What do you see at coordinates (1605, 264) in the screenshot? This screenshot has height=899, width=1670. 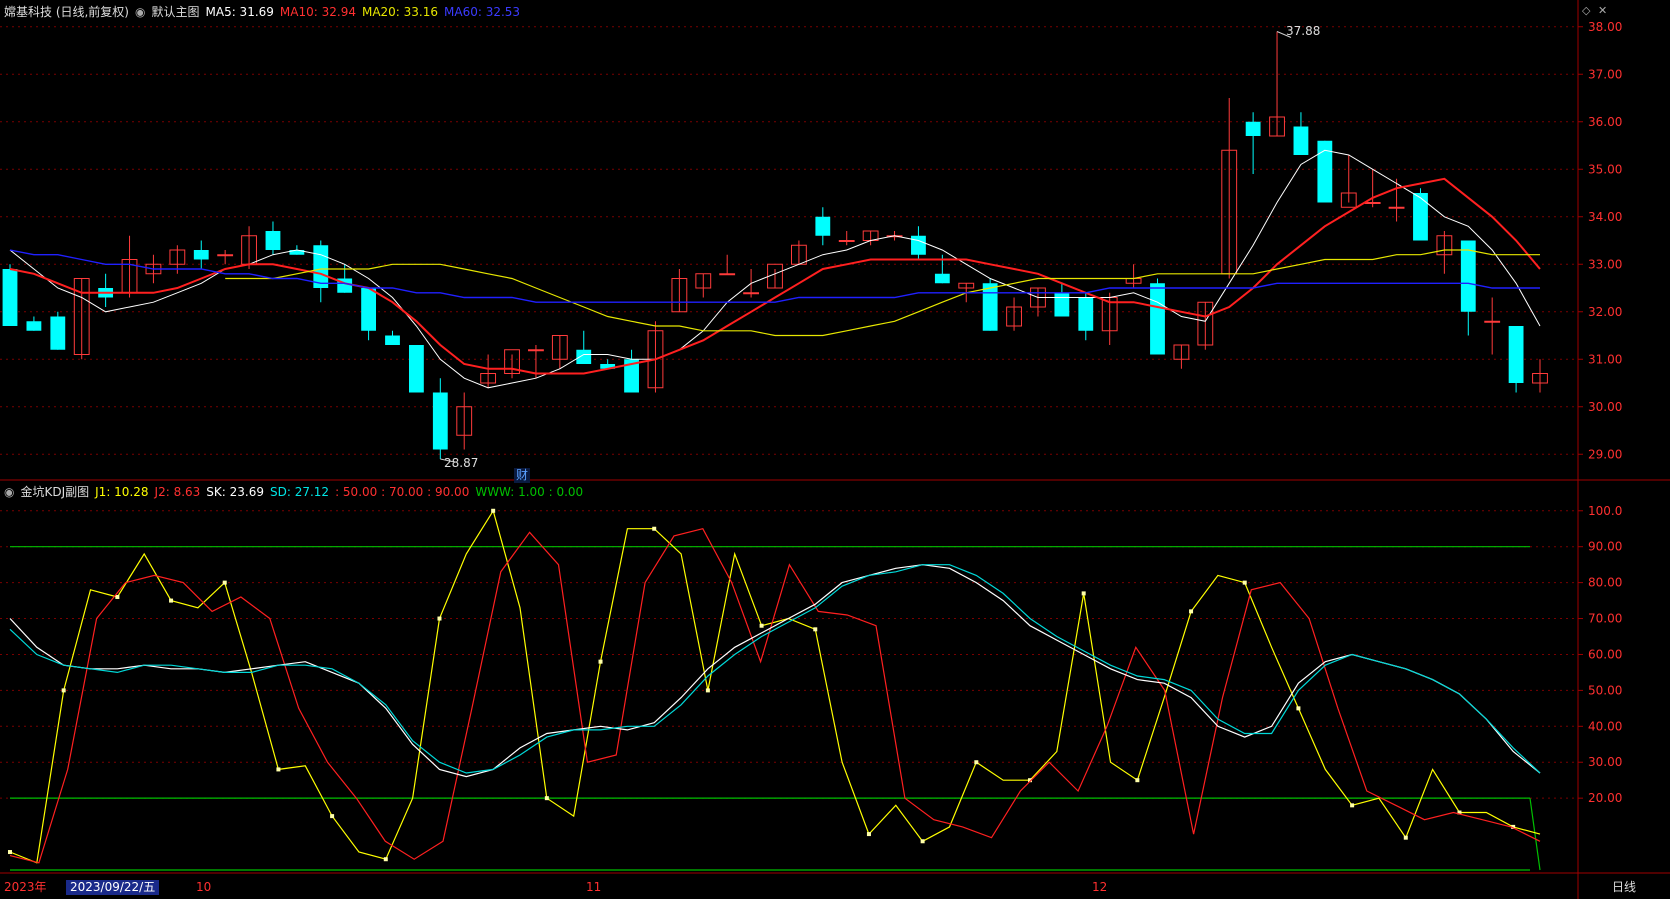 I see `price-tick-label: 33.00` at bounding box center [1605, 264].